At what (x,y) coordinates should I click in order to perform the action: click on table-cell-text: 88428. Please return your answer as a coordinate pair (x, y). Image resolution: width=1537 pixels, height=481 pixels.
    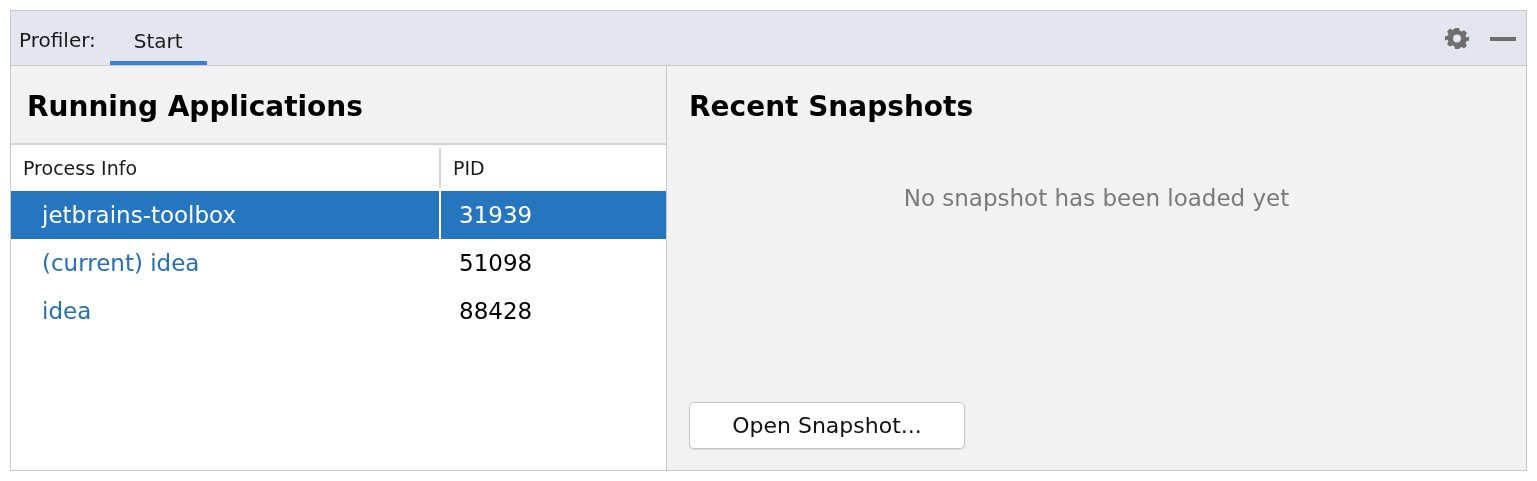
    Looking at the image, I should click on (496, 311).